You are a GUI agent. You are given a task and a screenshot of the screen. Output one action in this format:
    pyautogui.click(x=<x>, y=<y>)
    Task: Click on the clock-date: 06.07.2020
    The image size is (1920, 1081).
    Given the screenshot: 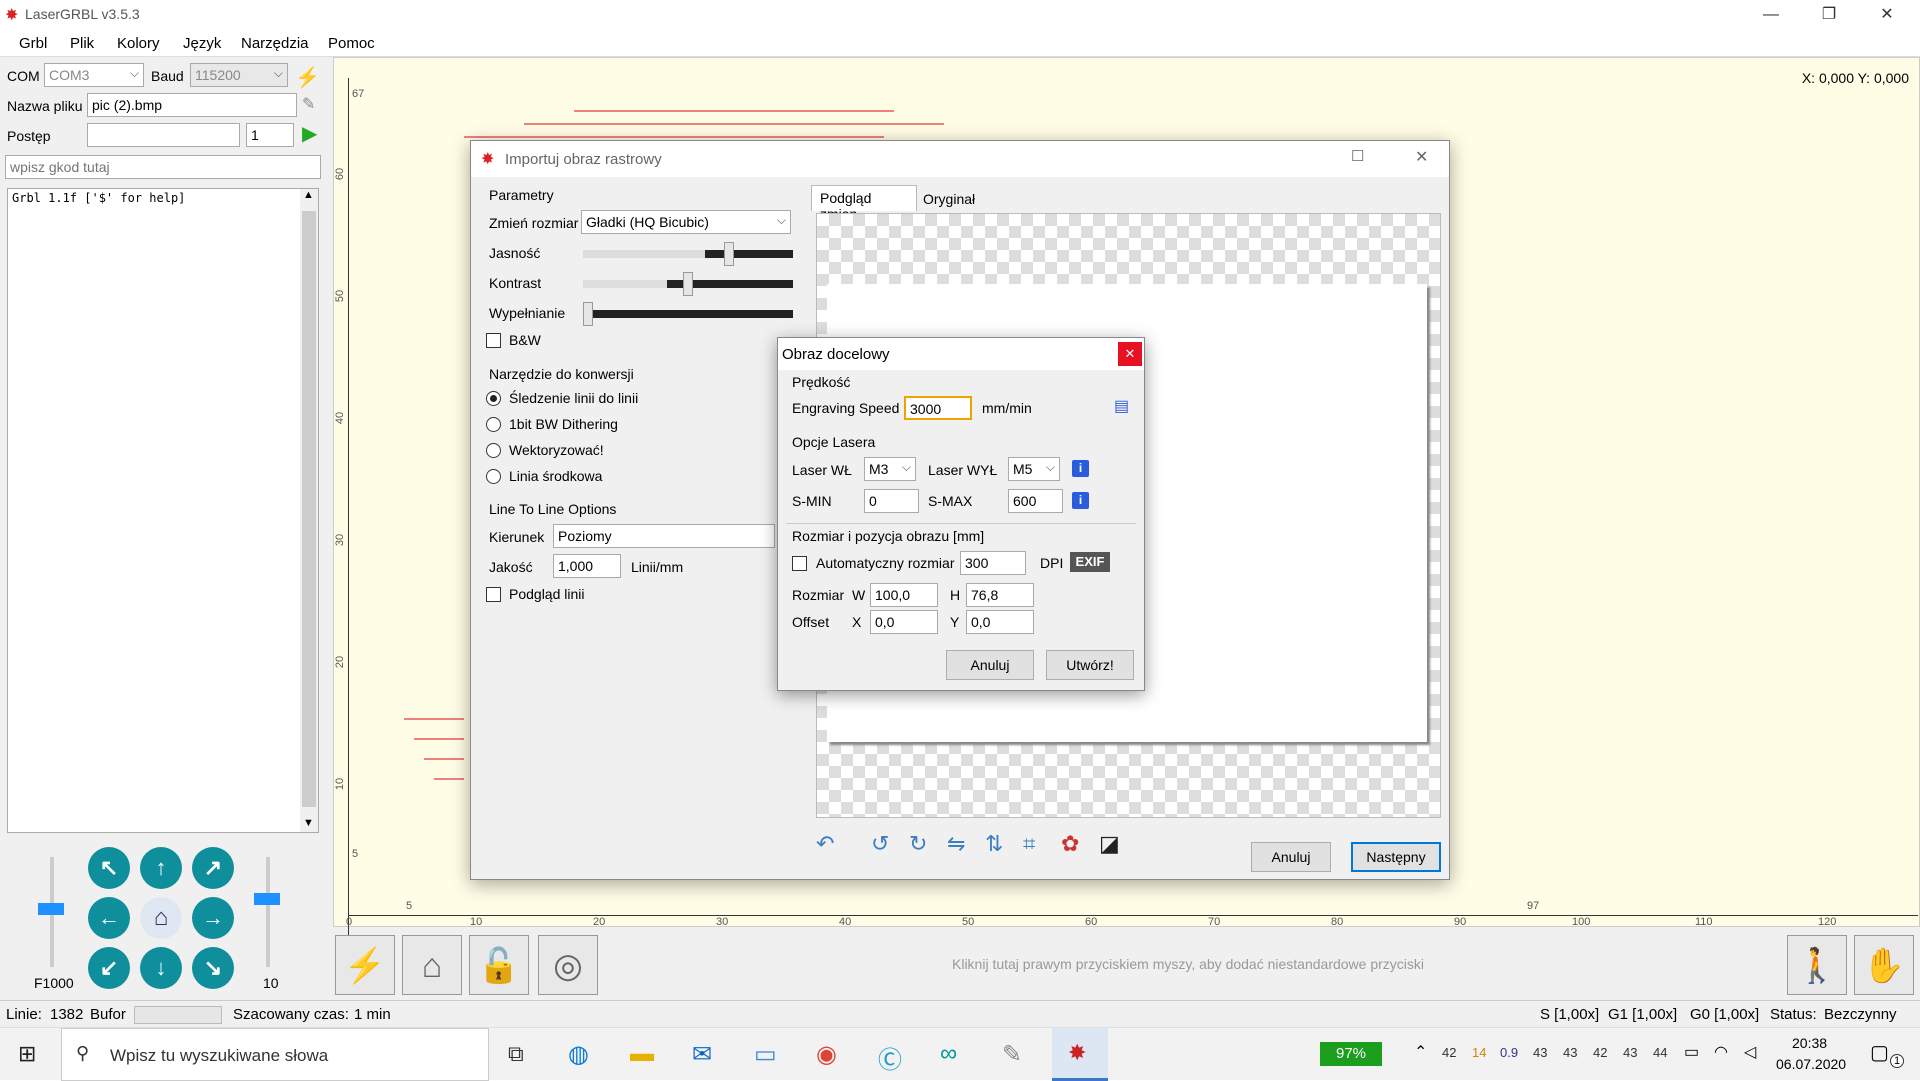 What is the action you would take?
    pyautogui.click(x=1811, y=1064)
    